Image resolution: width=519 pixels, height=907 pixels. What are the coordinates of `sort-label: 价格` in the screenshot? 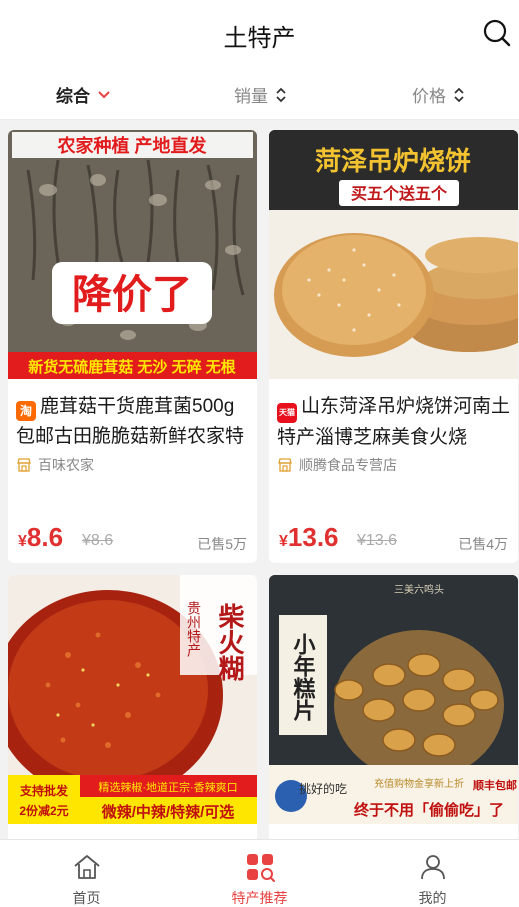 It's located at (429, 96).